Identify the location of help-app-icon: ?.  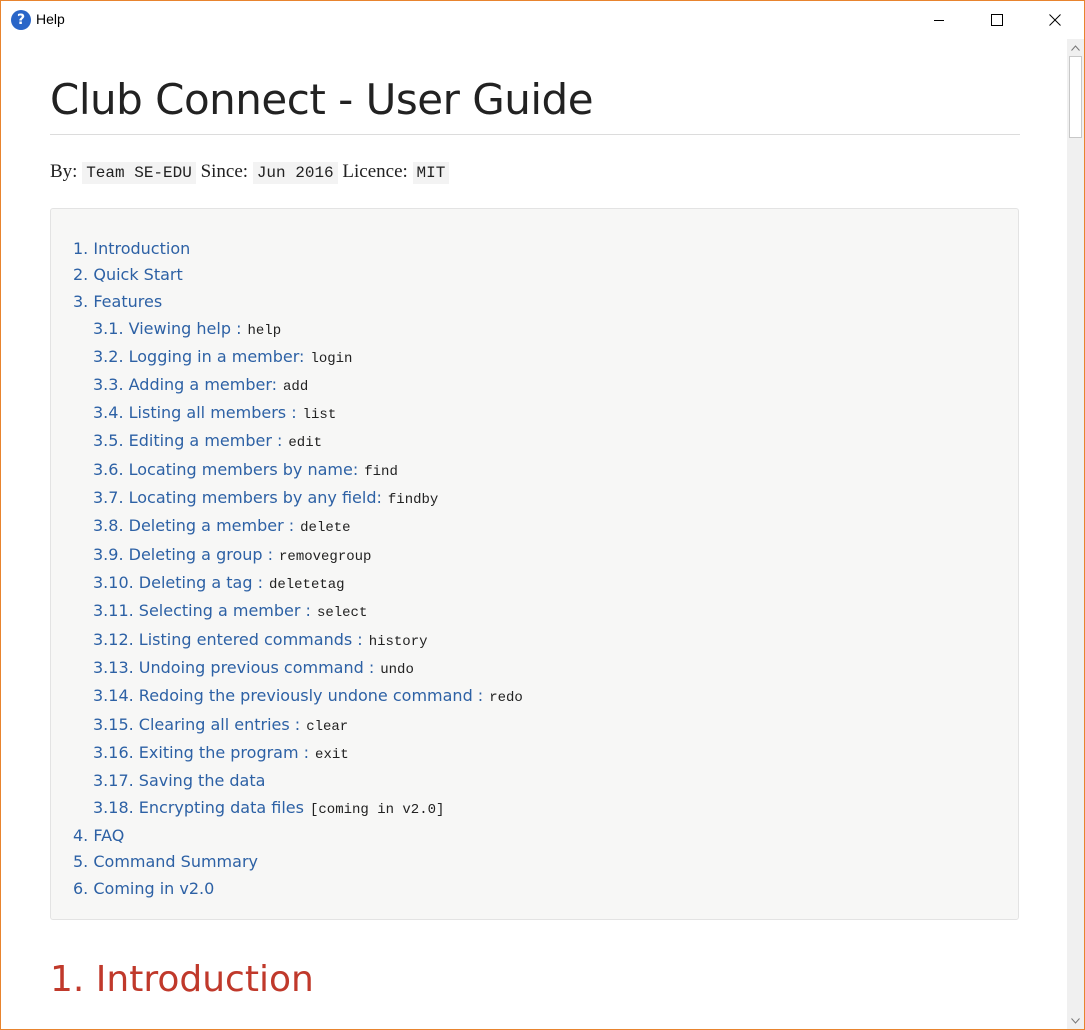
(21, 20).